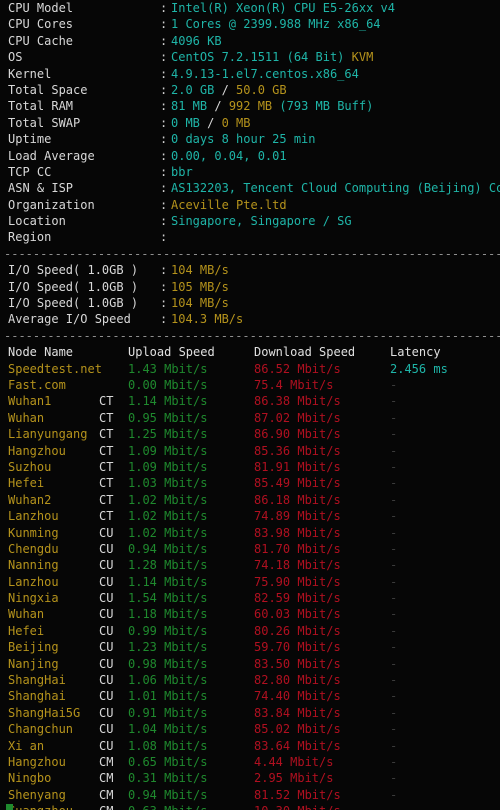 This screenshot has height=810, width=500. Describe the element at coordinates (168, 565) in the screenshot. I see `cell-upload-speed: 1.28 Mbit/s` at that location.